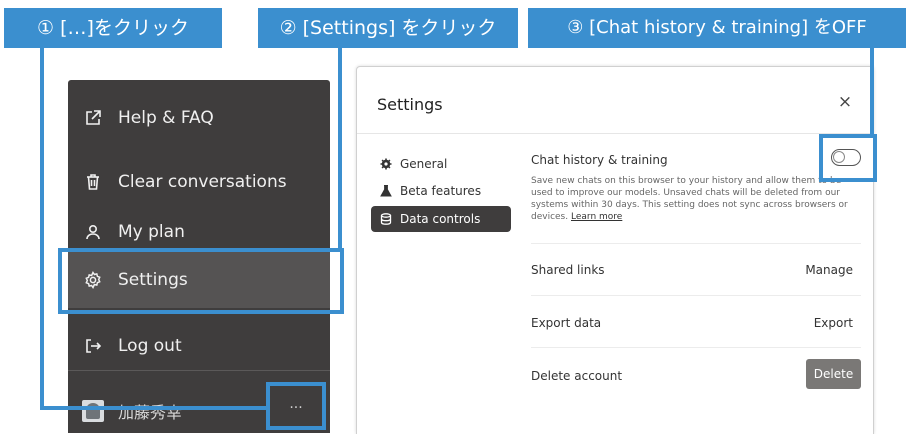  Describe the element at coordinates (410, 104) in the screenshot. I see `dialog-title: Settings` at that location.